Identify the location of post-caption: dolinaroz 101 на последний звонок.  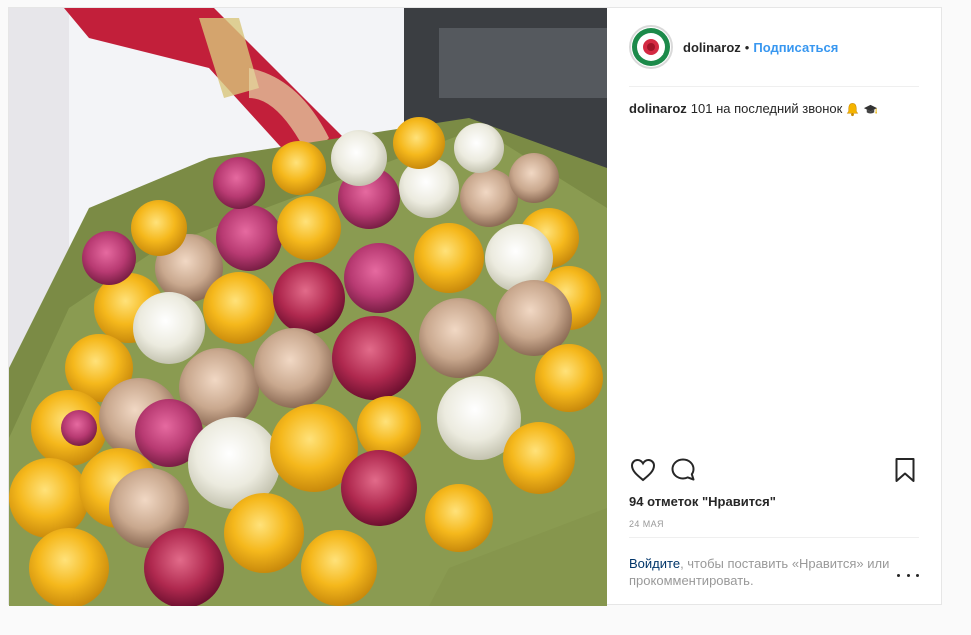
(774, 109).